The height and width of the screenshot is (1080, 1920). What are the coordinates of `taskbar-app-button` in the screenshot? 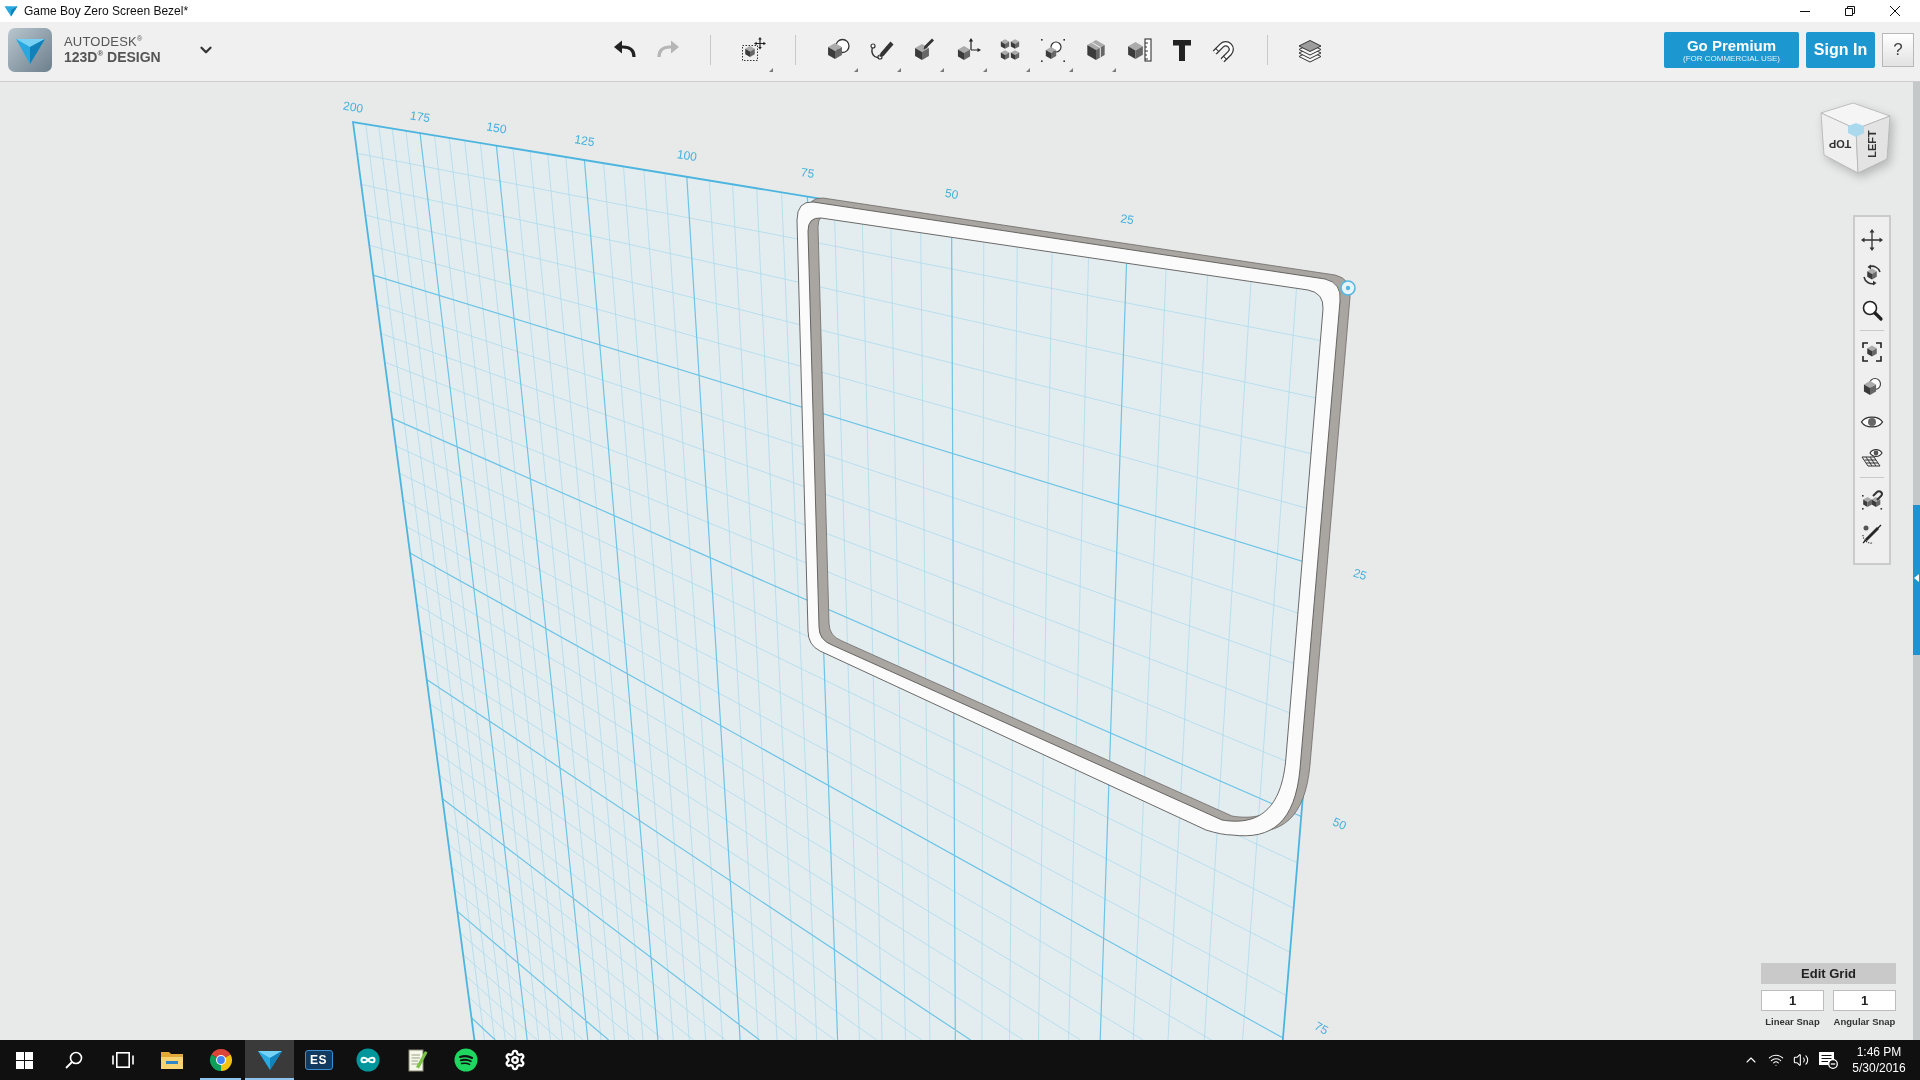 It's located at (269, 1060).